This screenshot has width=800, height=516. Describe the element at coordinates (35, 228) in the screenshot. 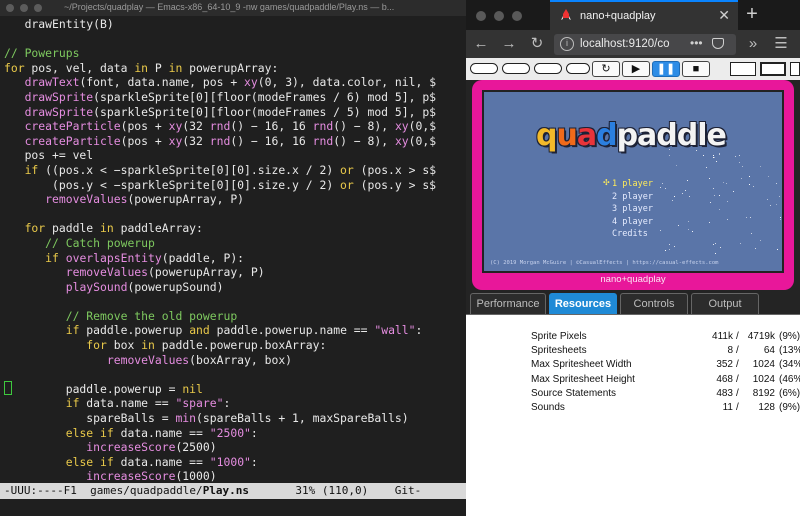

I see `code-token: for` at that location.